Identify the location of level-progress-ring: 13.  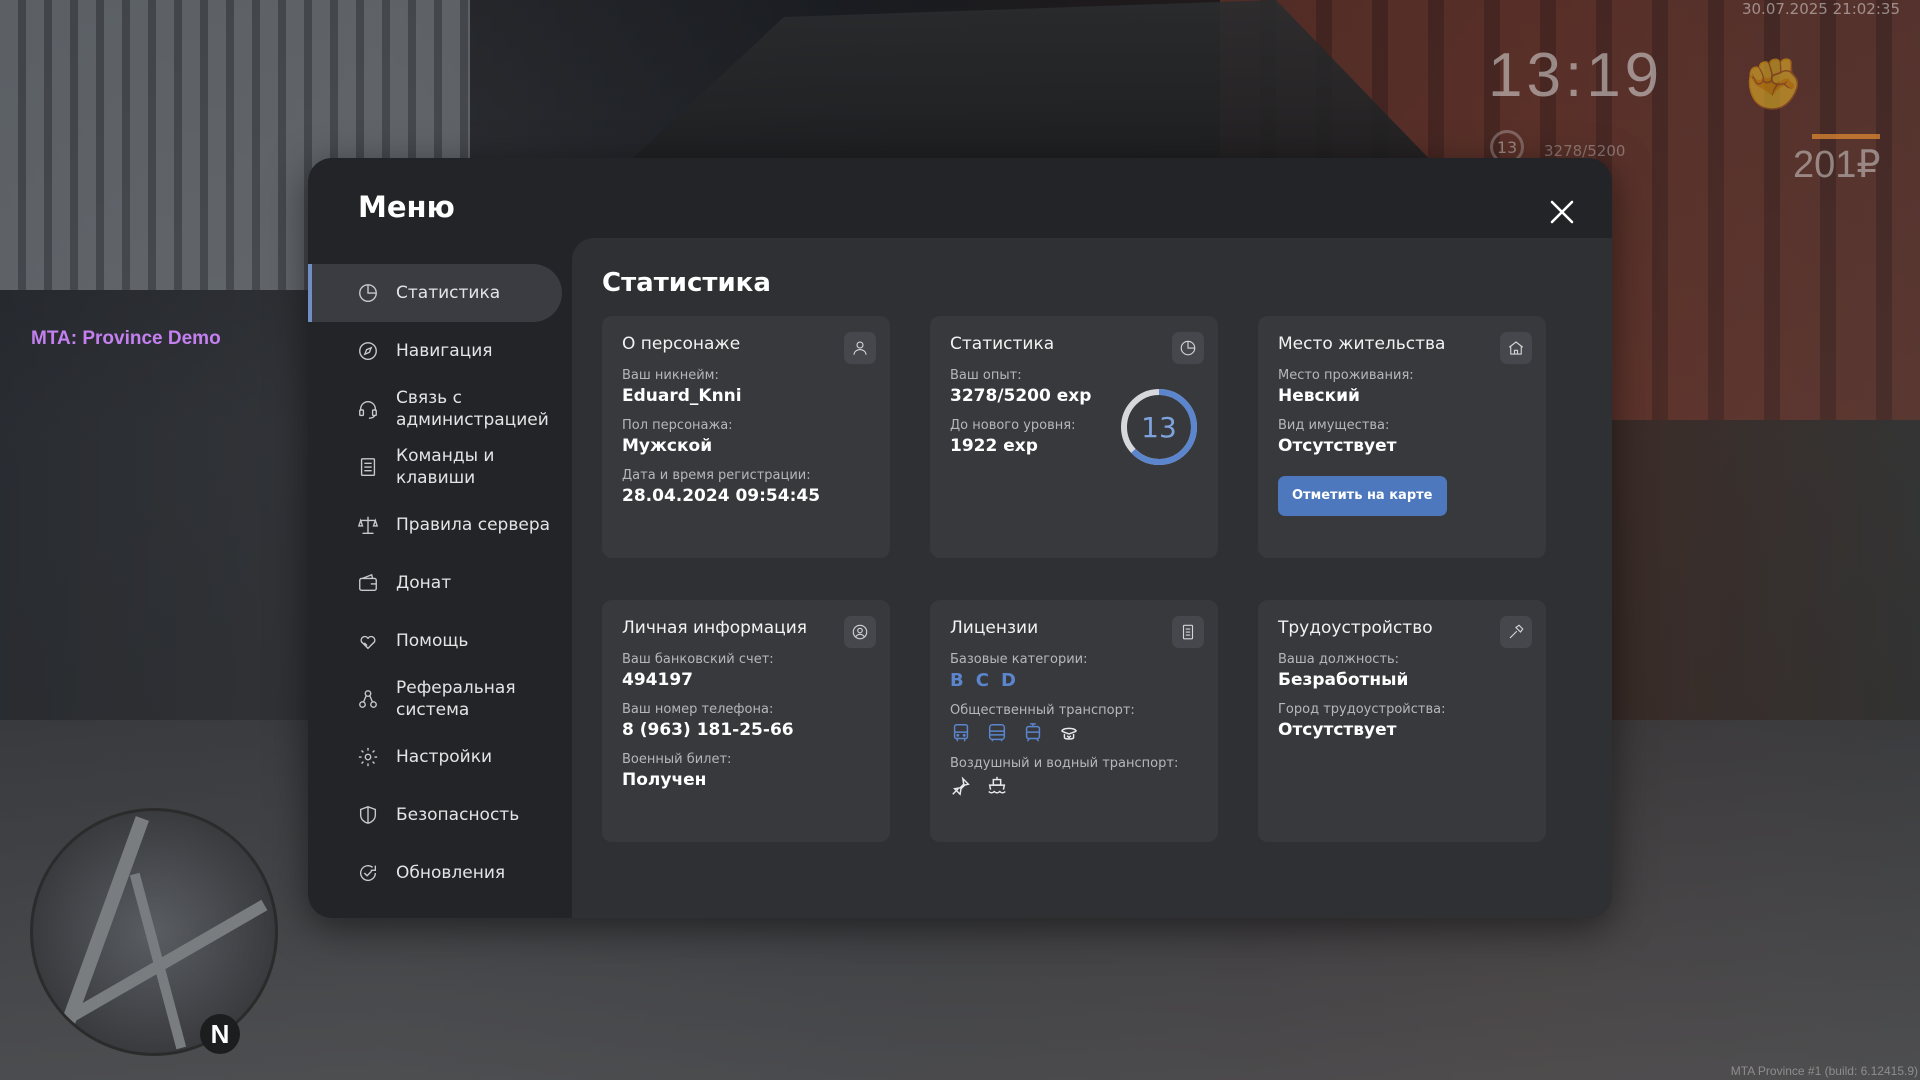
(1159, 427).